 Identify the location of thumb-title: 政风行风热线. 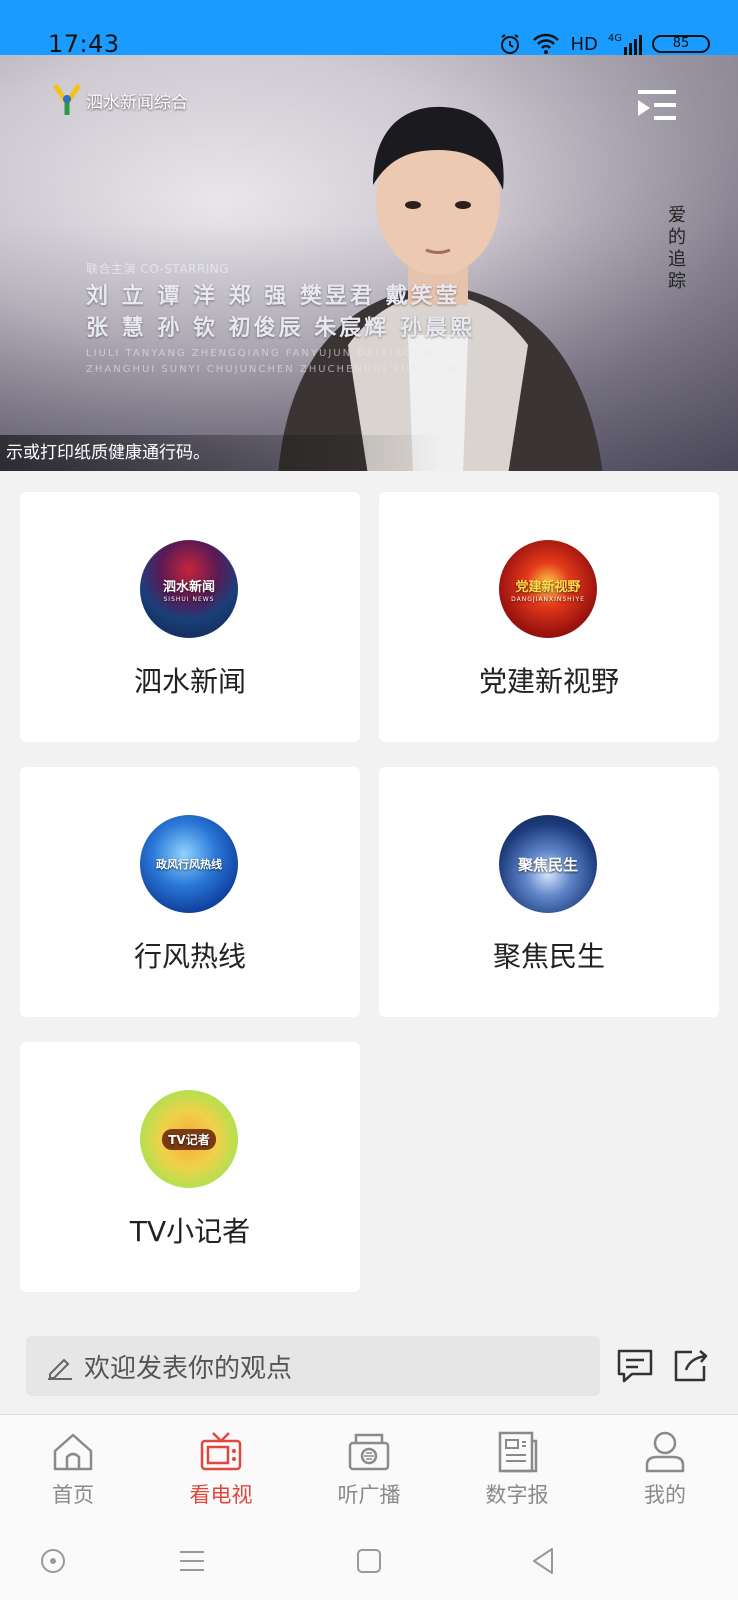
(189, 864).